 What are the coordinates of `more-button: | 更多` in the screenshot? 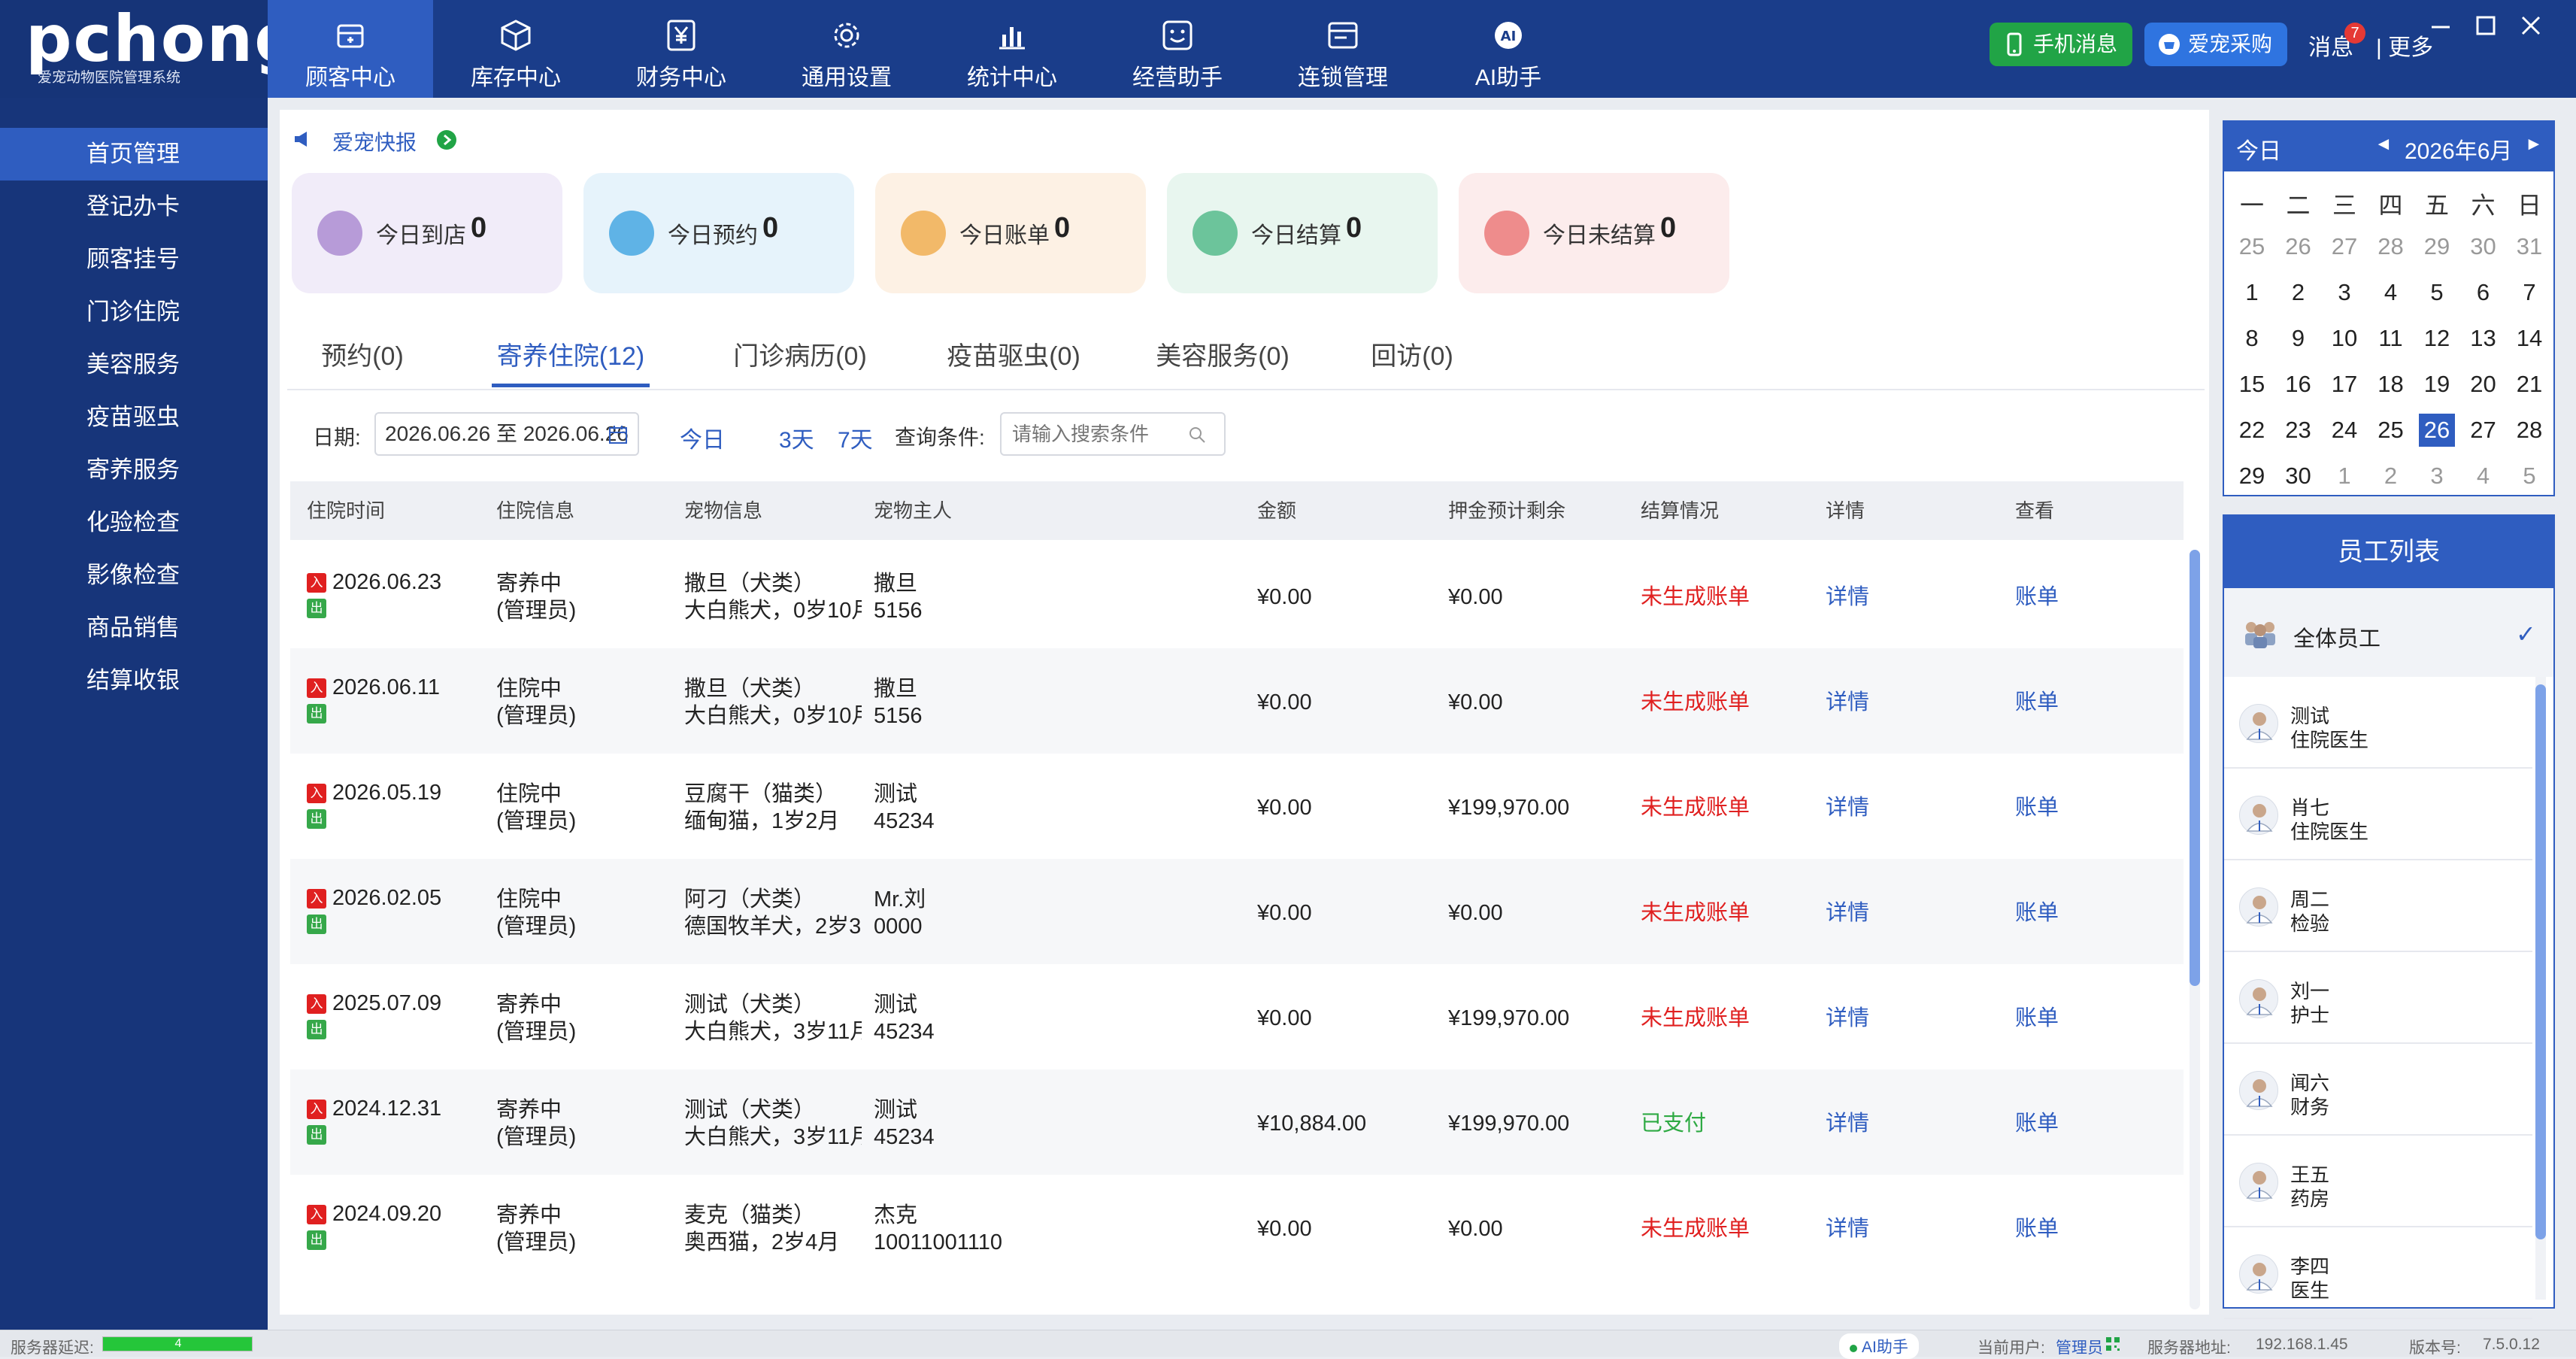 It's located at (2404, 45).